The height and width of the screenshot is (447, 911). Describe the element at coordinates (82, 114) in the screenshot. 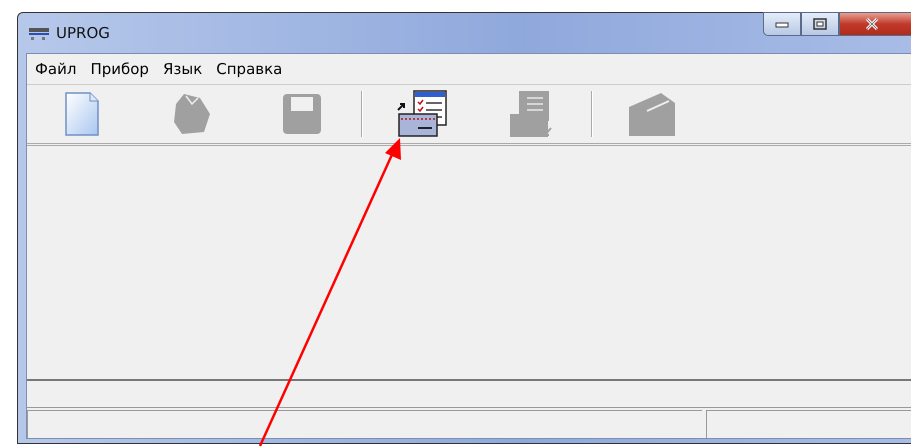

I see `document-icon` at that location.